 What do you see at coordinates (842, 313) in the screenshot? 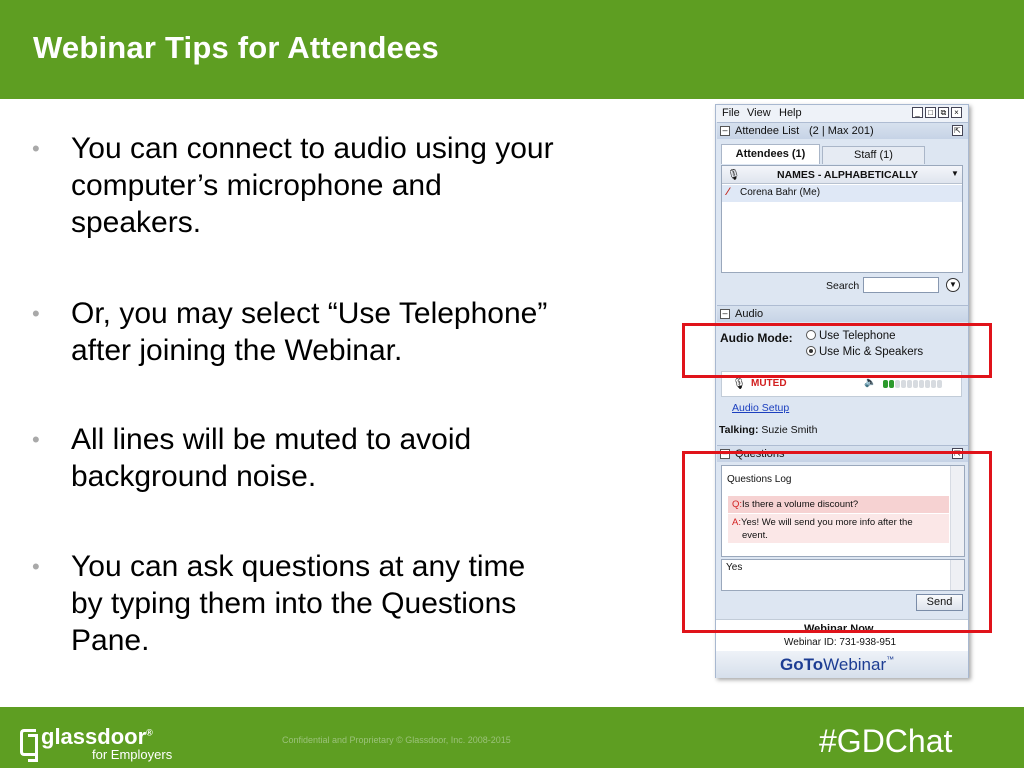
I see `audio-header: – Audio` at bounding box center [842, 313].